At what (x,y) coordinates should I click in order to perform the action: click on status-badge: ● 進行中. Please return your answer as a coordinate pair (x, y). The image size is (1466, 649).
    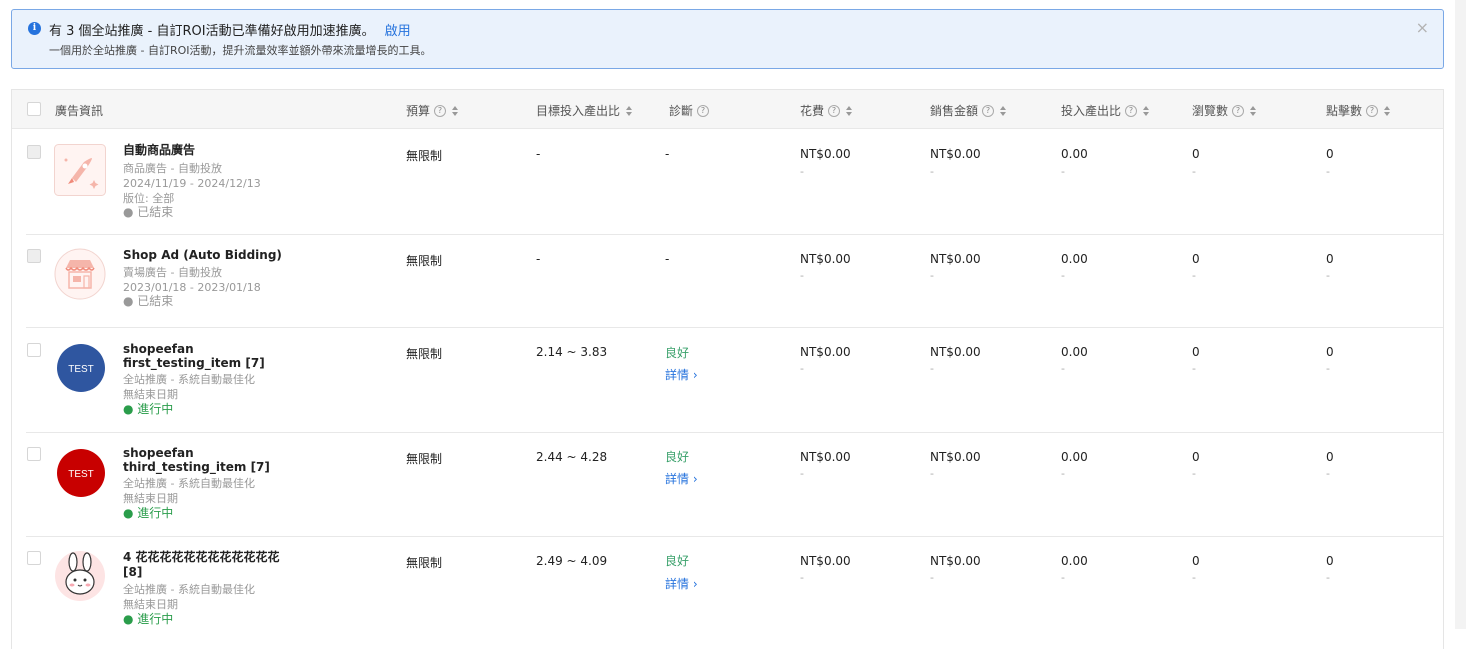
    Looking at the image, I should click on (148, 409).